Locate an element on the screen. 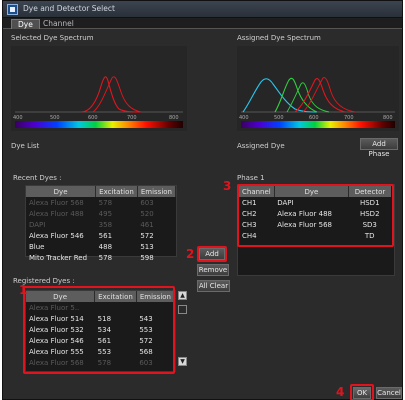  scroll-track is located at coordinates (182, 309).